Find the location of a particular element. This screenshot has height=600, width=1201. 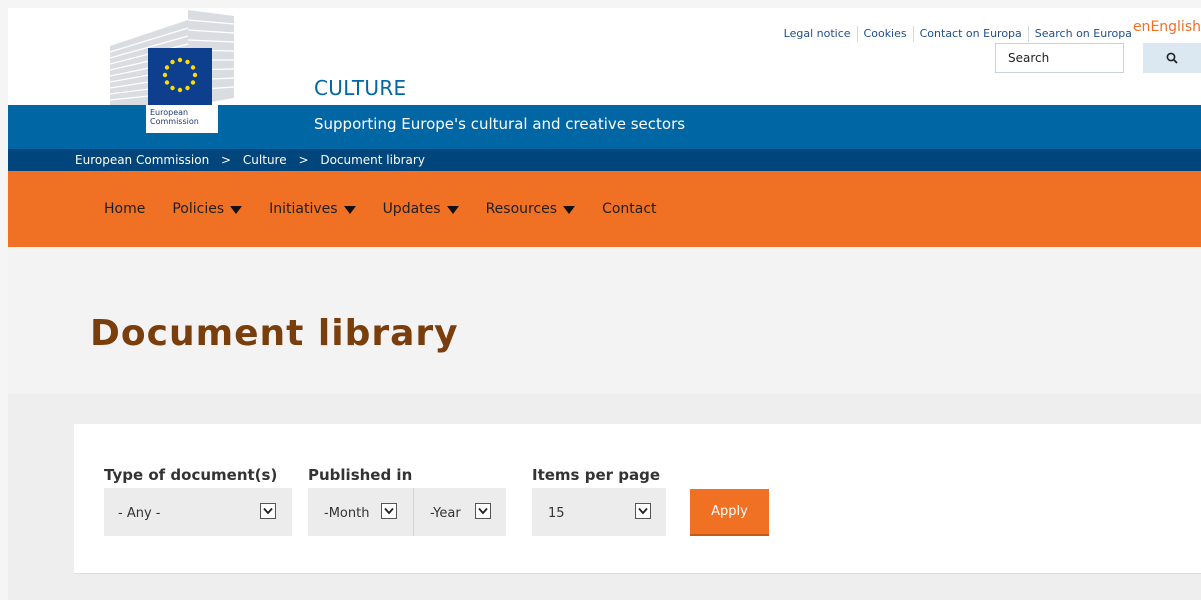

nav-updates: Updates is located at coordinates (421, 209).